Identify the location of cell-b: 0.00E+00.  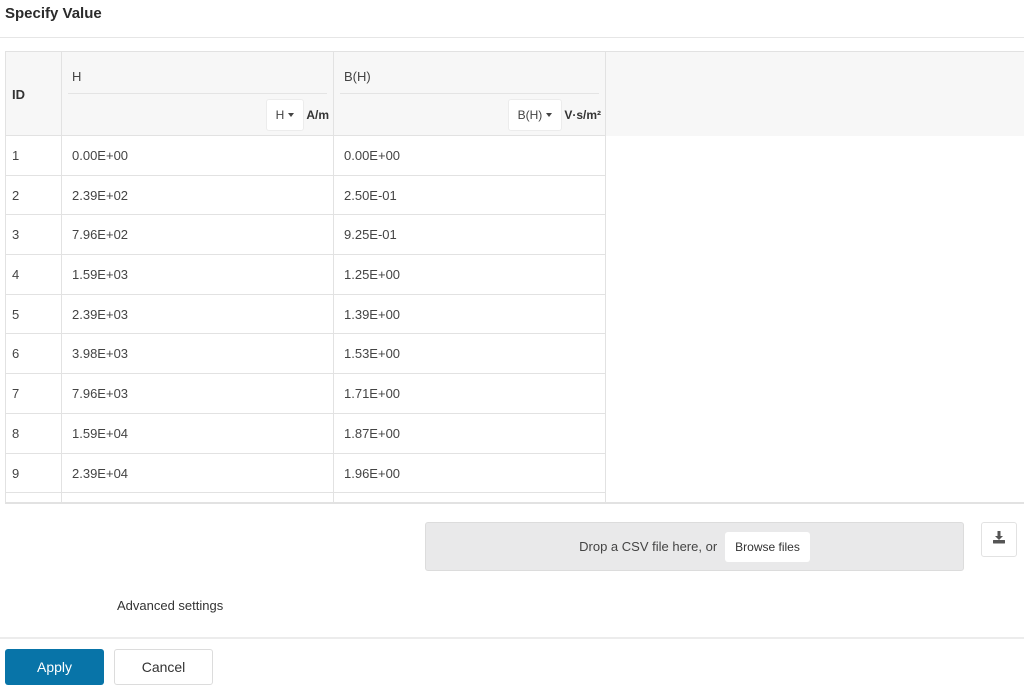
(470, 155).